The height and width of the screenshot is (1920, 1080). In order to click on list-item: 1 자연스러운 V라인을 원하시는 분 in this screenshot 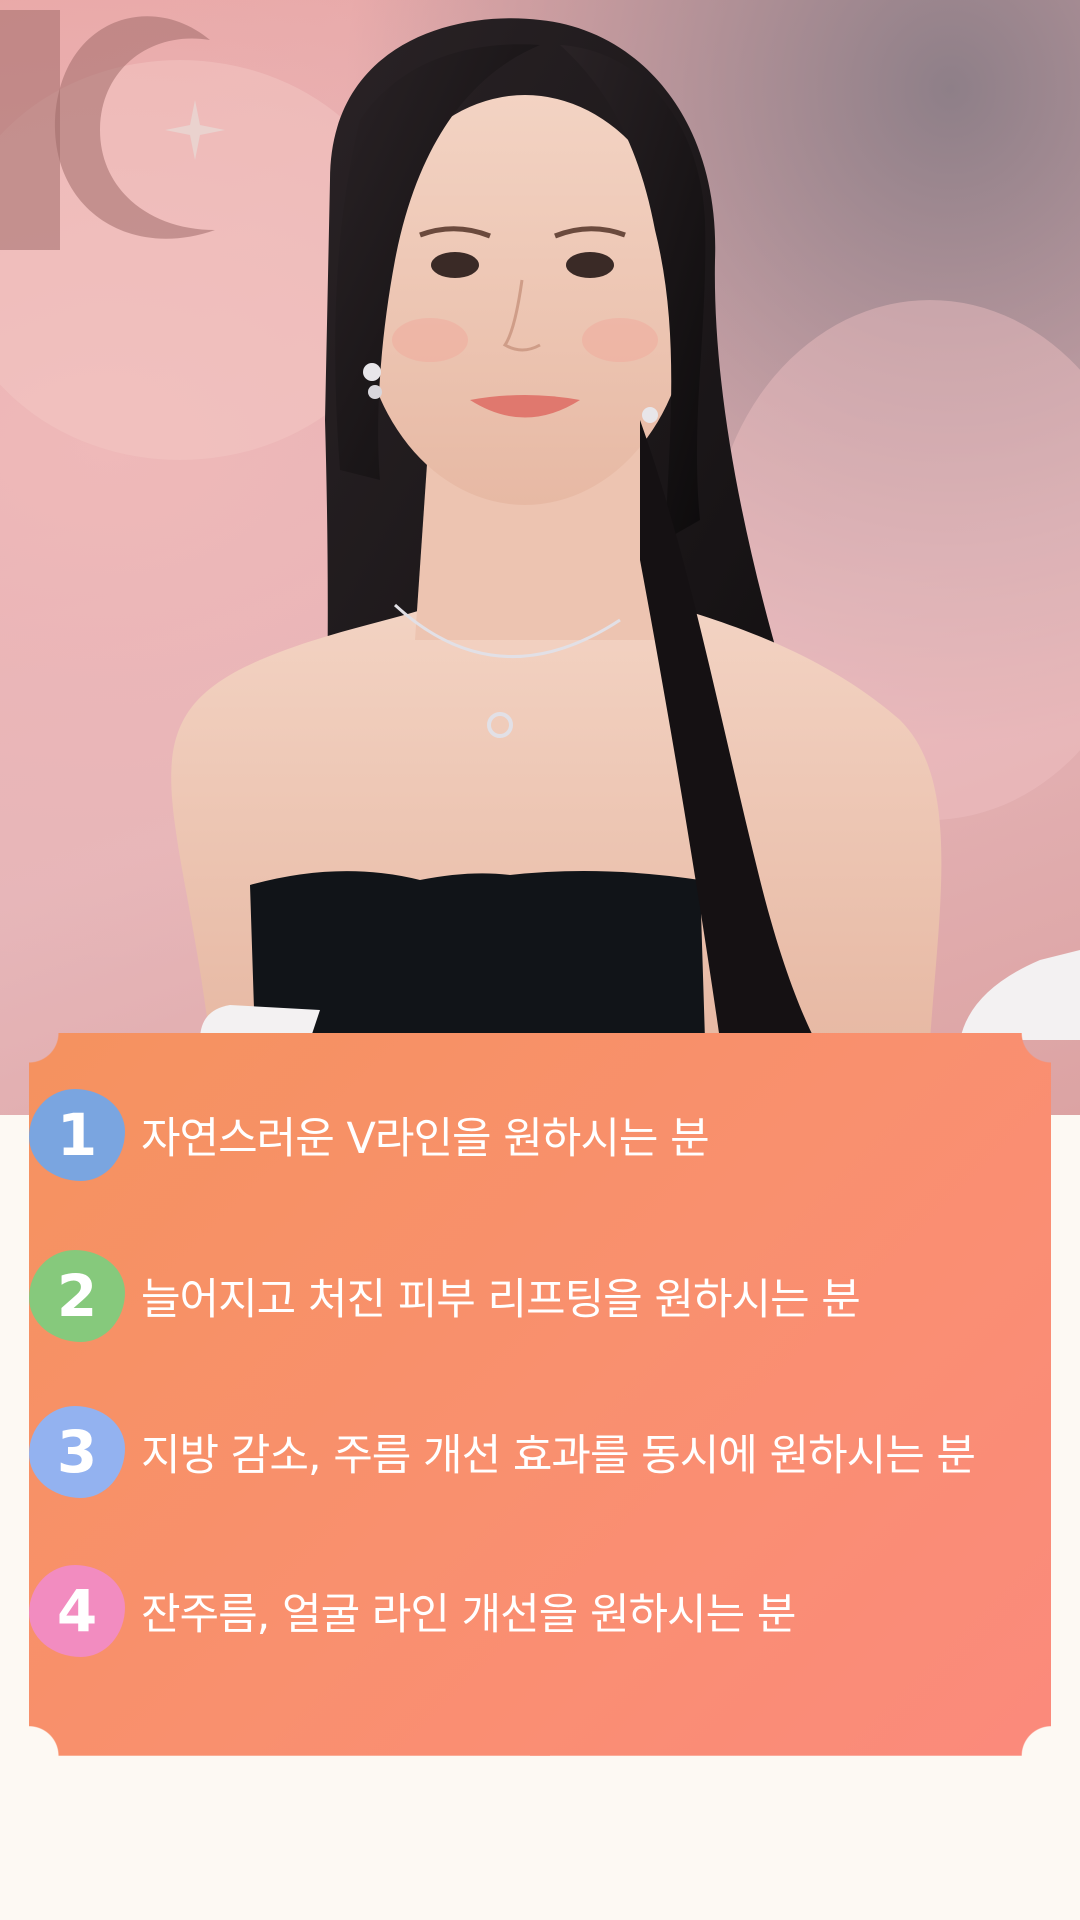, I will do `click(369, 1135)`.